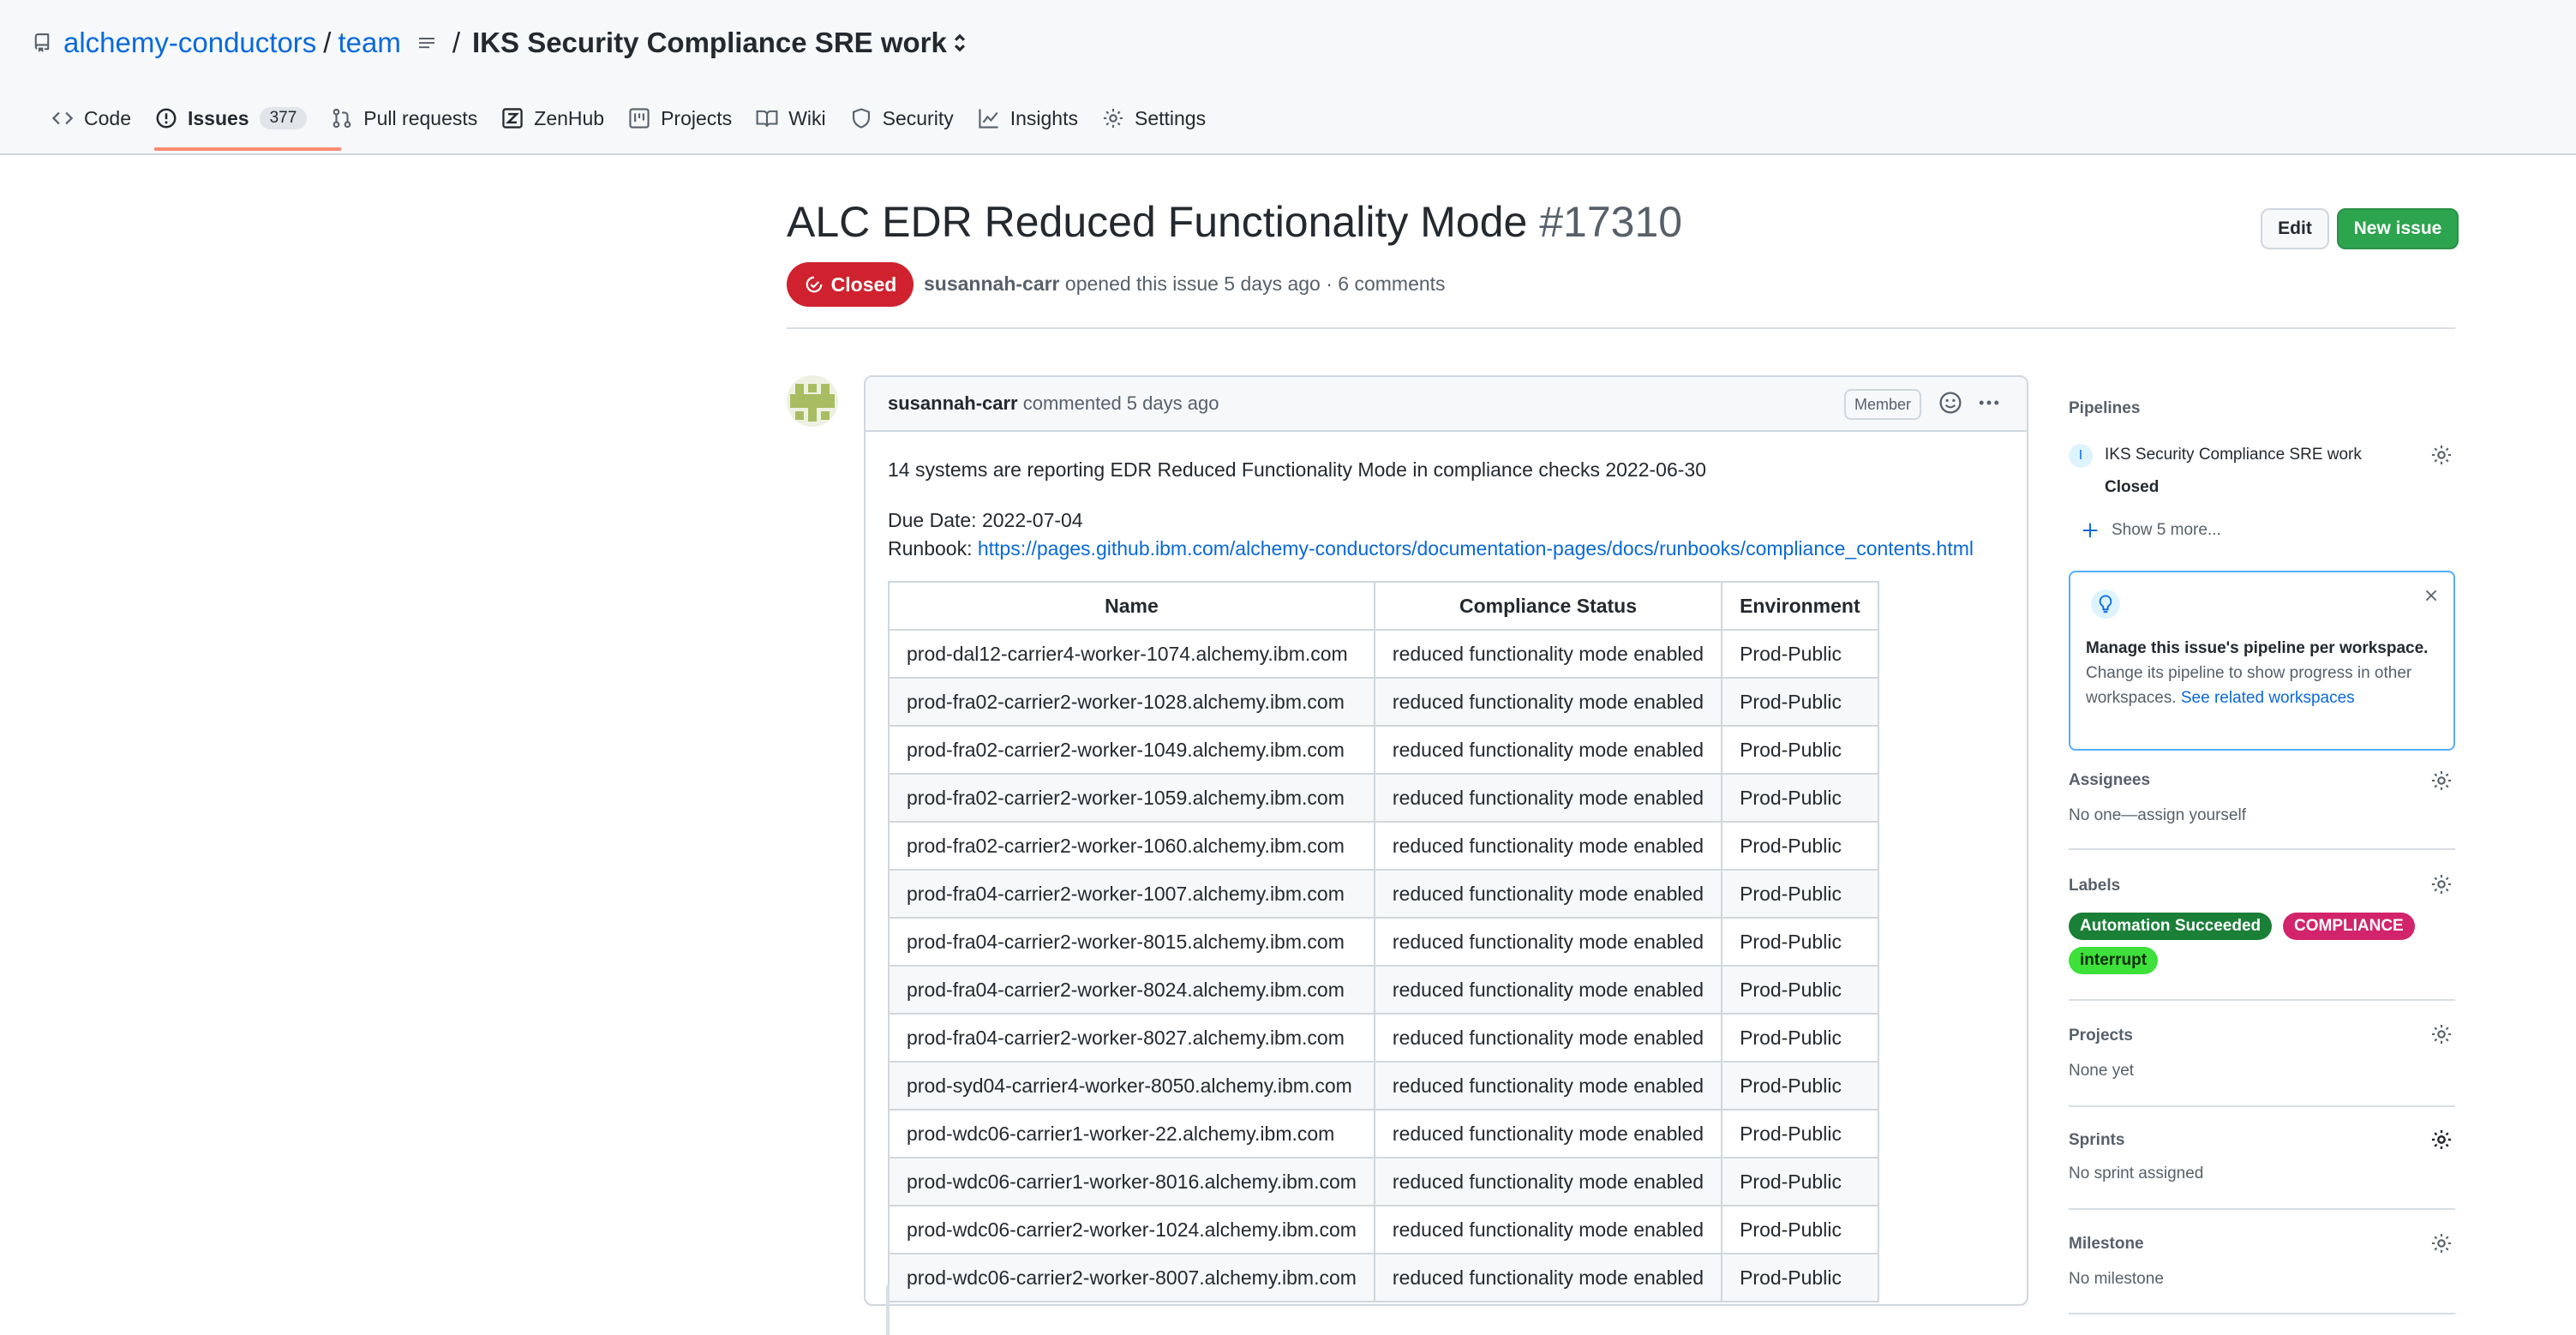  What do you see at coordinates (103, 119) in the screenshot?
I see `tab-code: Code` at bounding box center [103, 119].